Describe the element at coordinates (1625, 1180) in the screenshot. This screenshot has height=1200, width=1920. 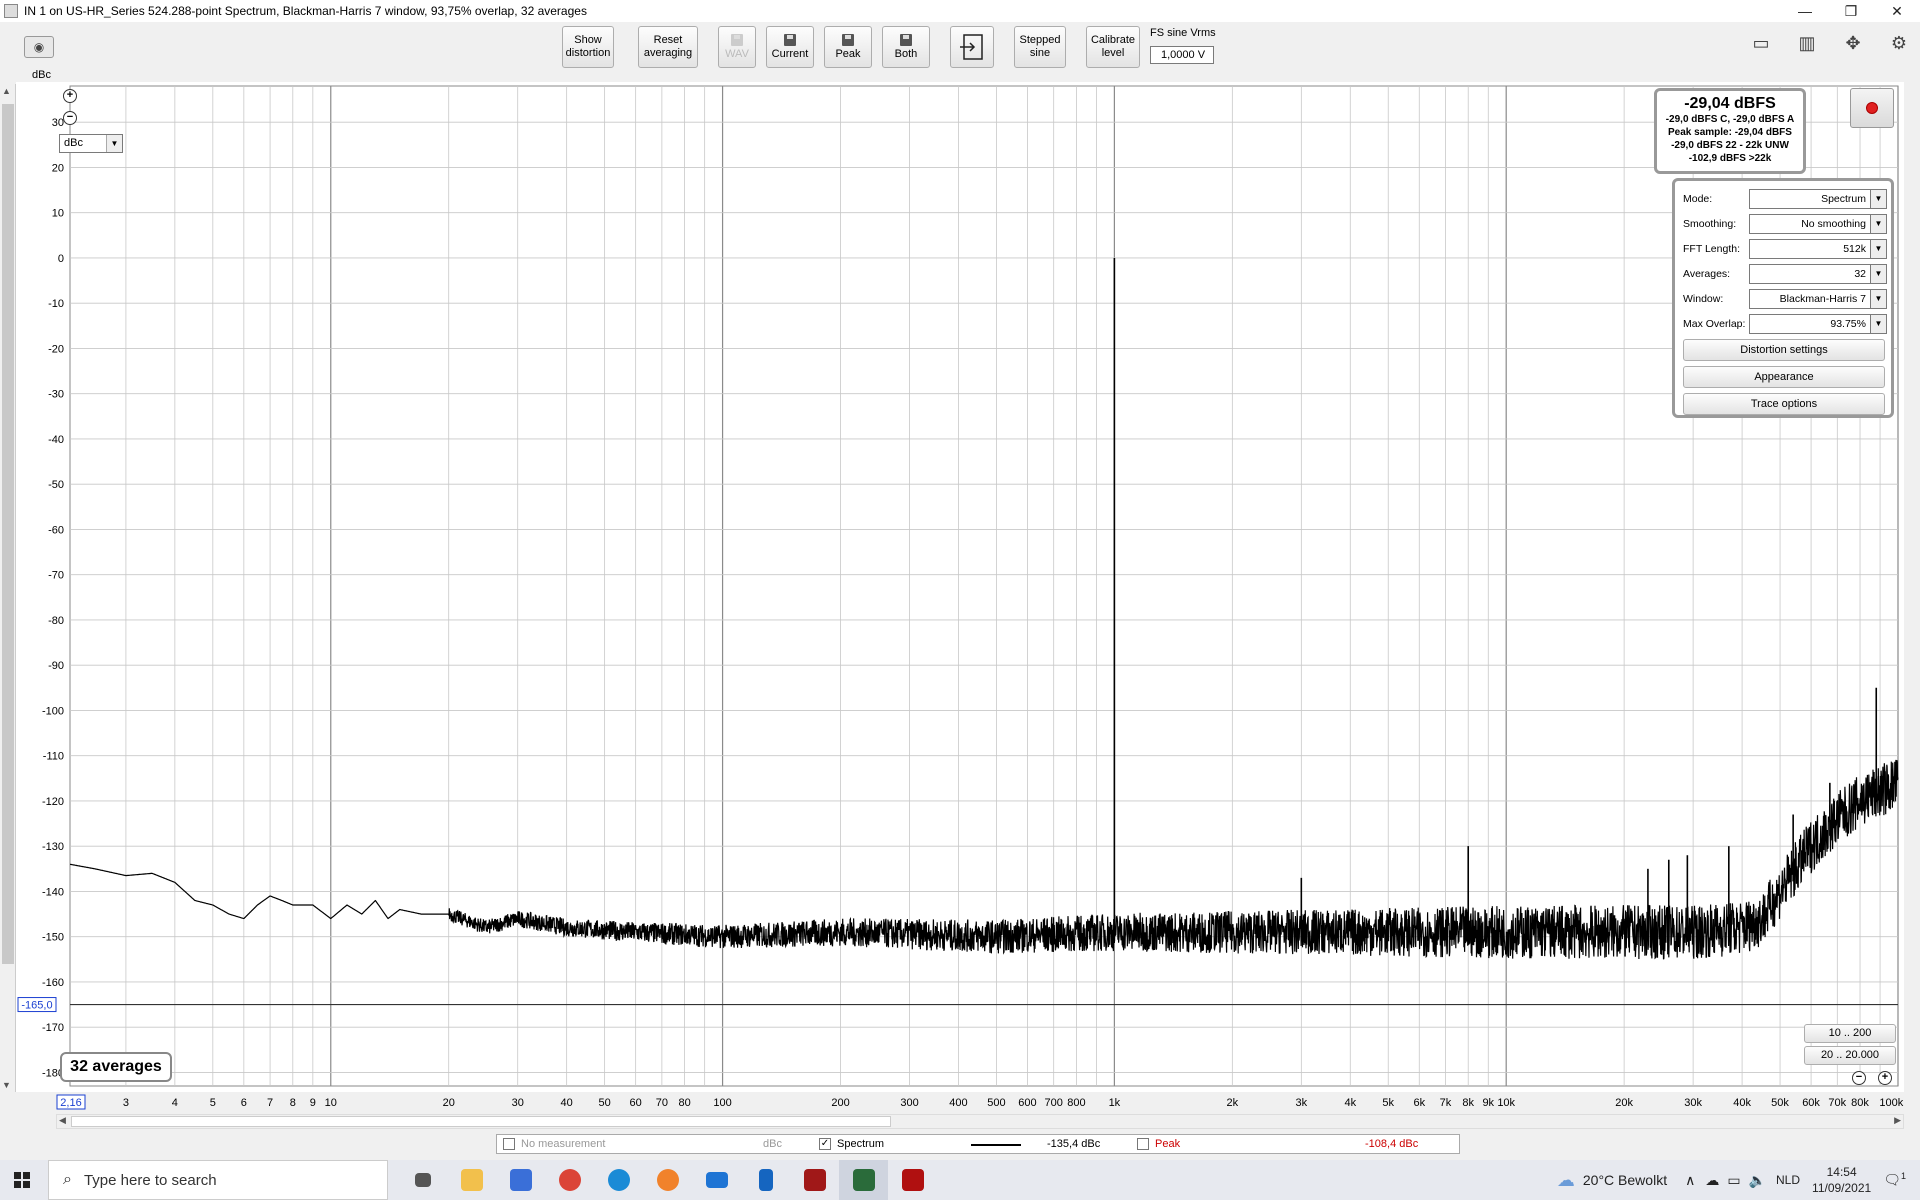
I see `weather-text: 20°C Bewolkt` at that location.